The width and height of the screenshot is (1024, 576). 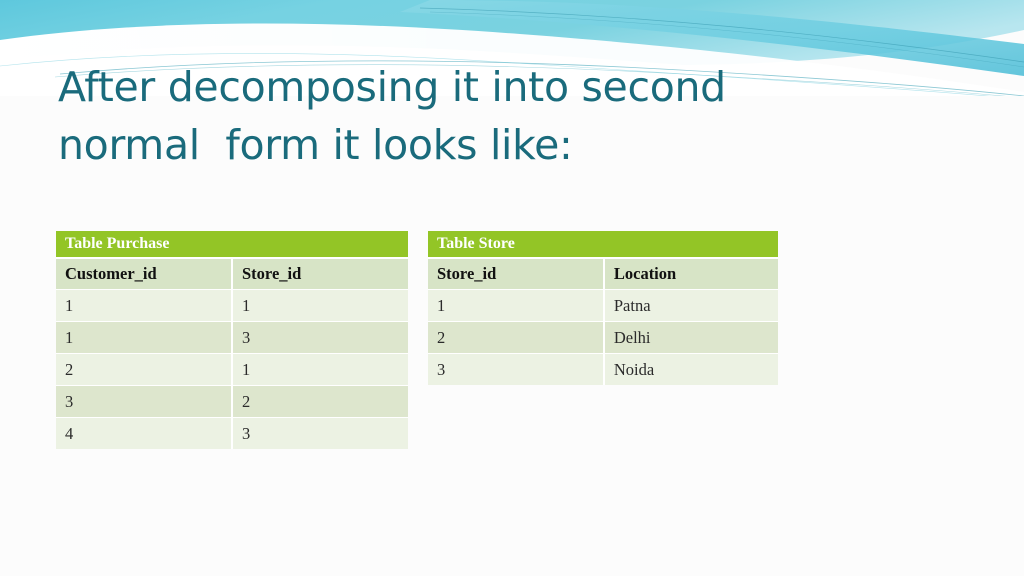 I want to click on table-purchase-caption-row: Table Purchase, so click(x=232, y=245).